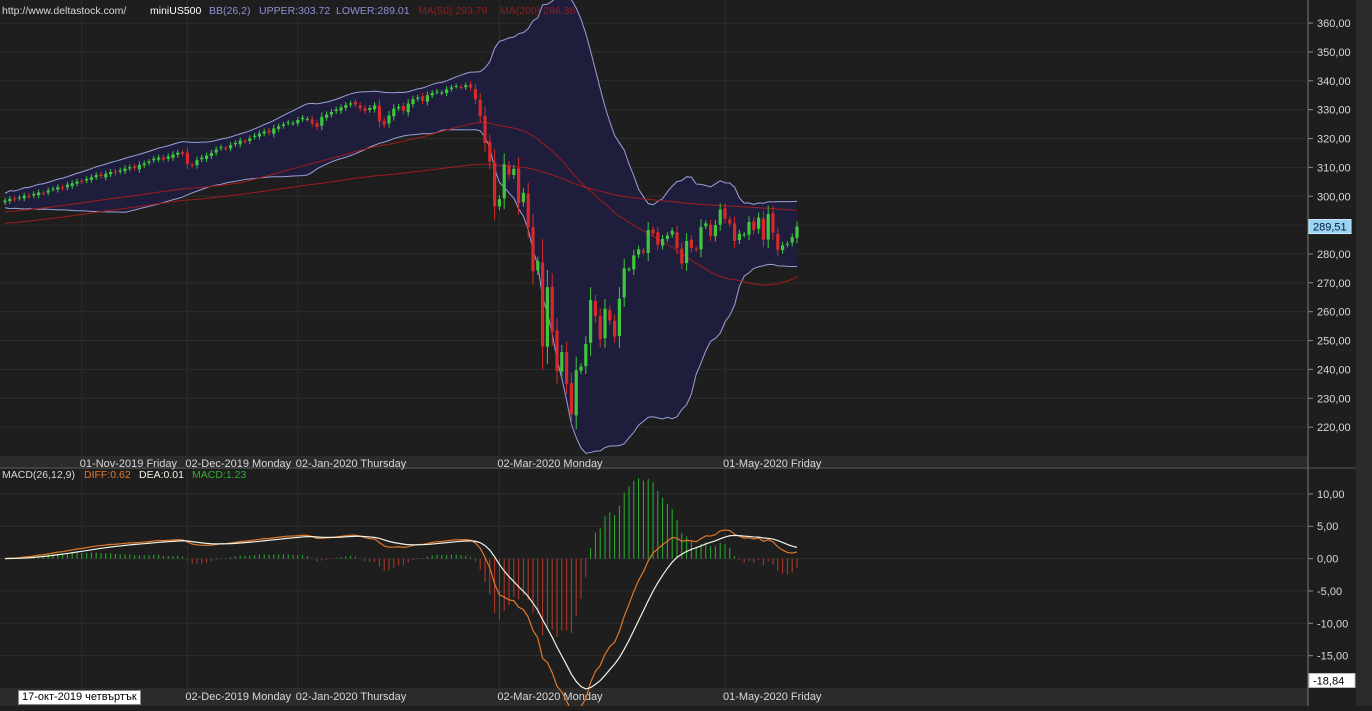  I want to click on price-tick-label: 220,00, so click(1334, 428).